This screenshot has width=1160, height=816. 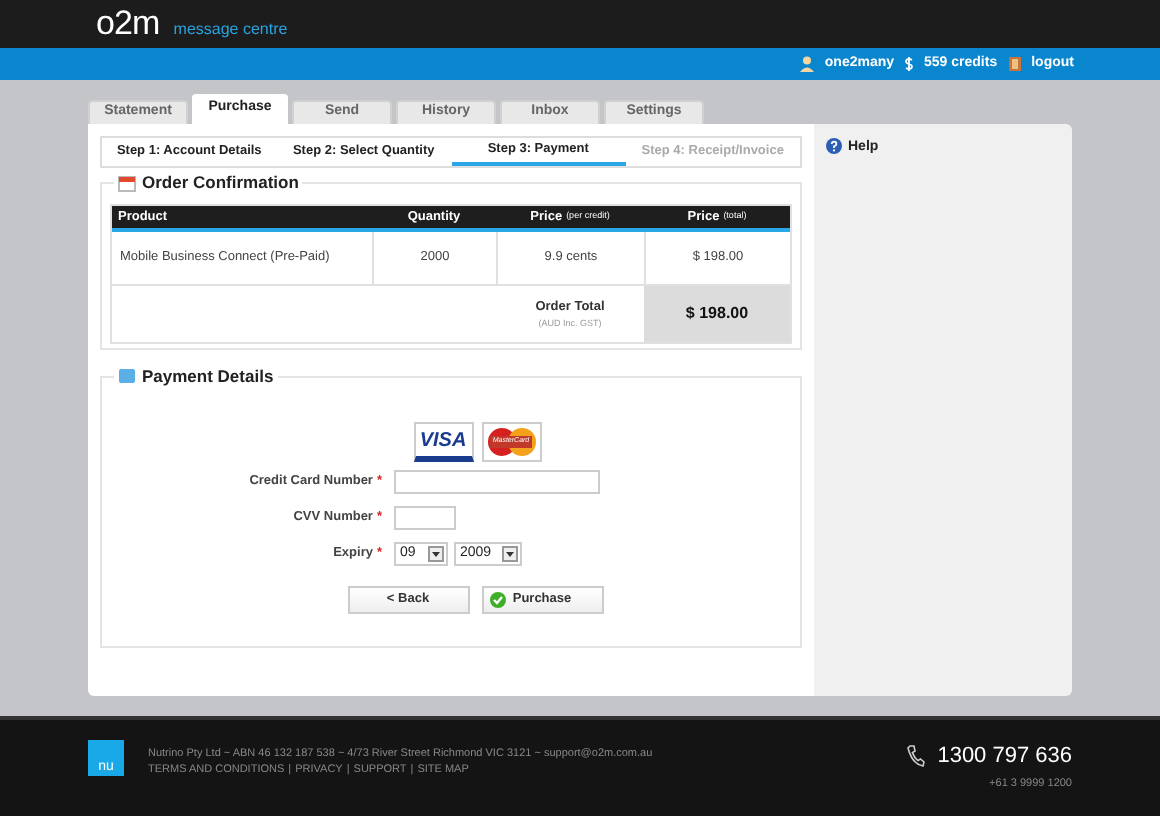 I want to click on door-icon, so click(x=1014, y=64).